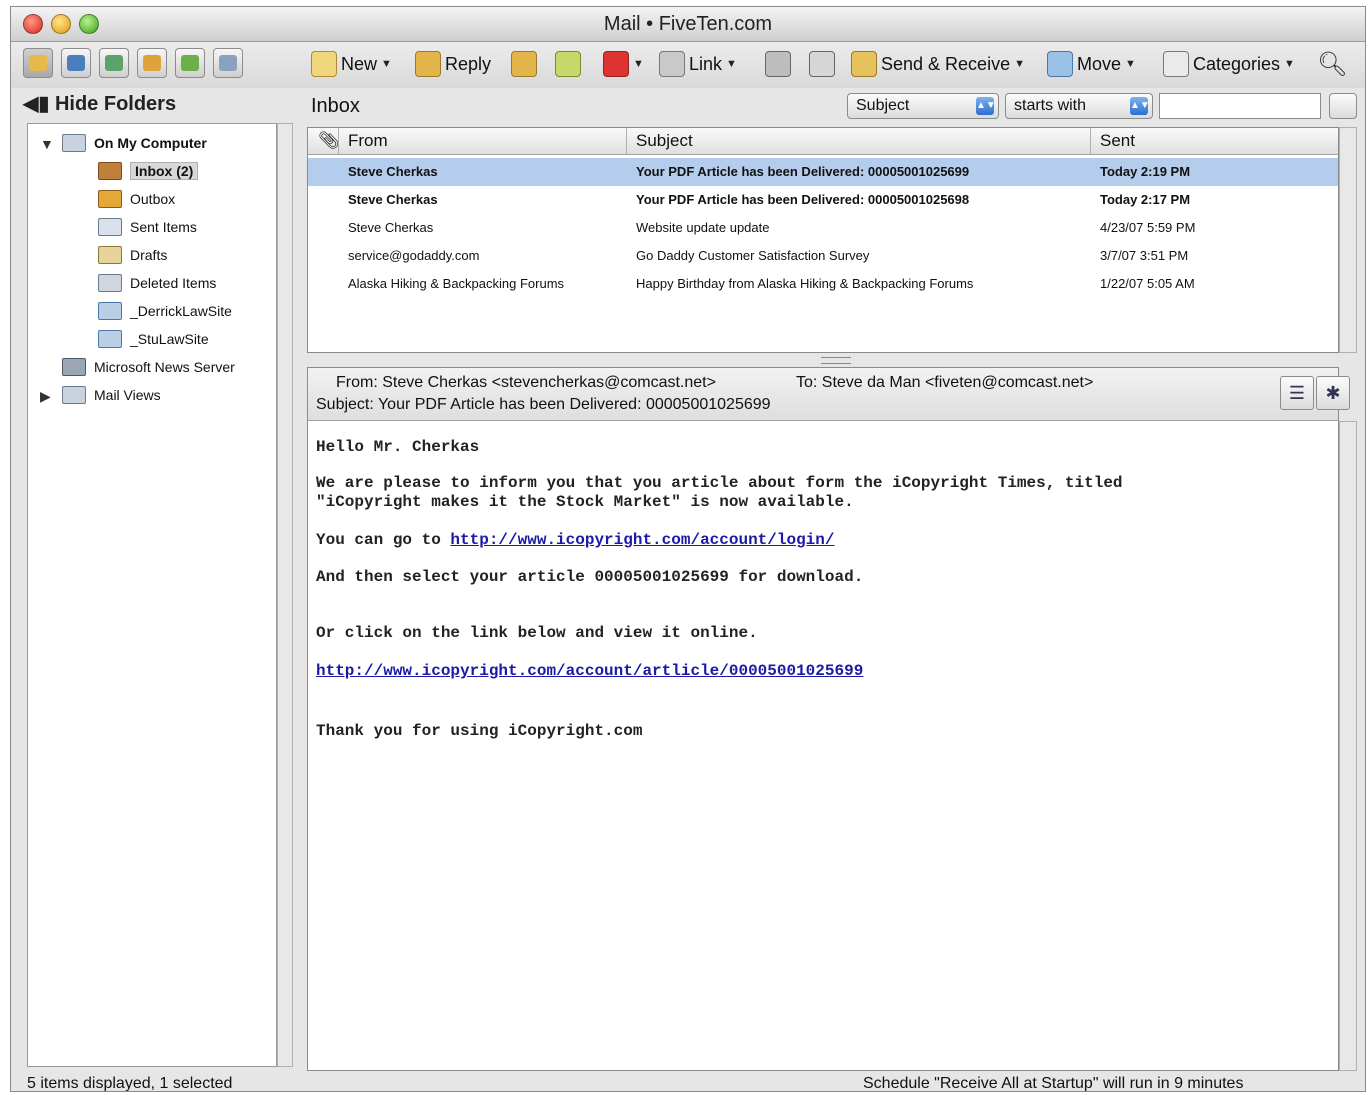 This screenshot has height=1095, width=1370. Describe the element at coordinates (938, 64) in the screenshot. I see `send-receive-button: Send & Receive ▼` at that location.